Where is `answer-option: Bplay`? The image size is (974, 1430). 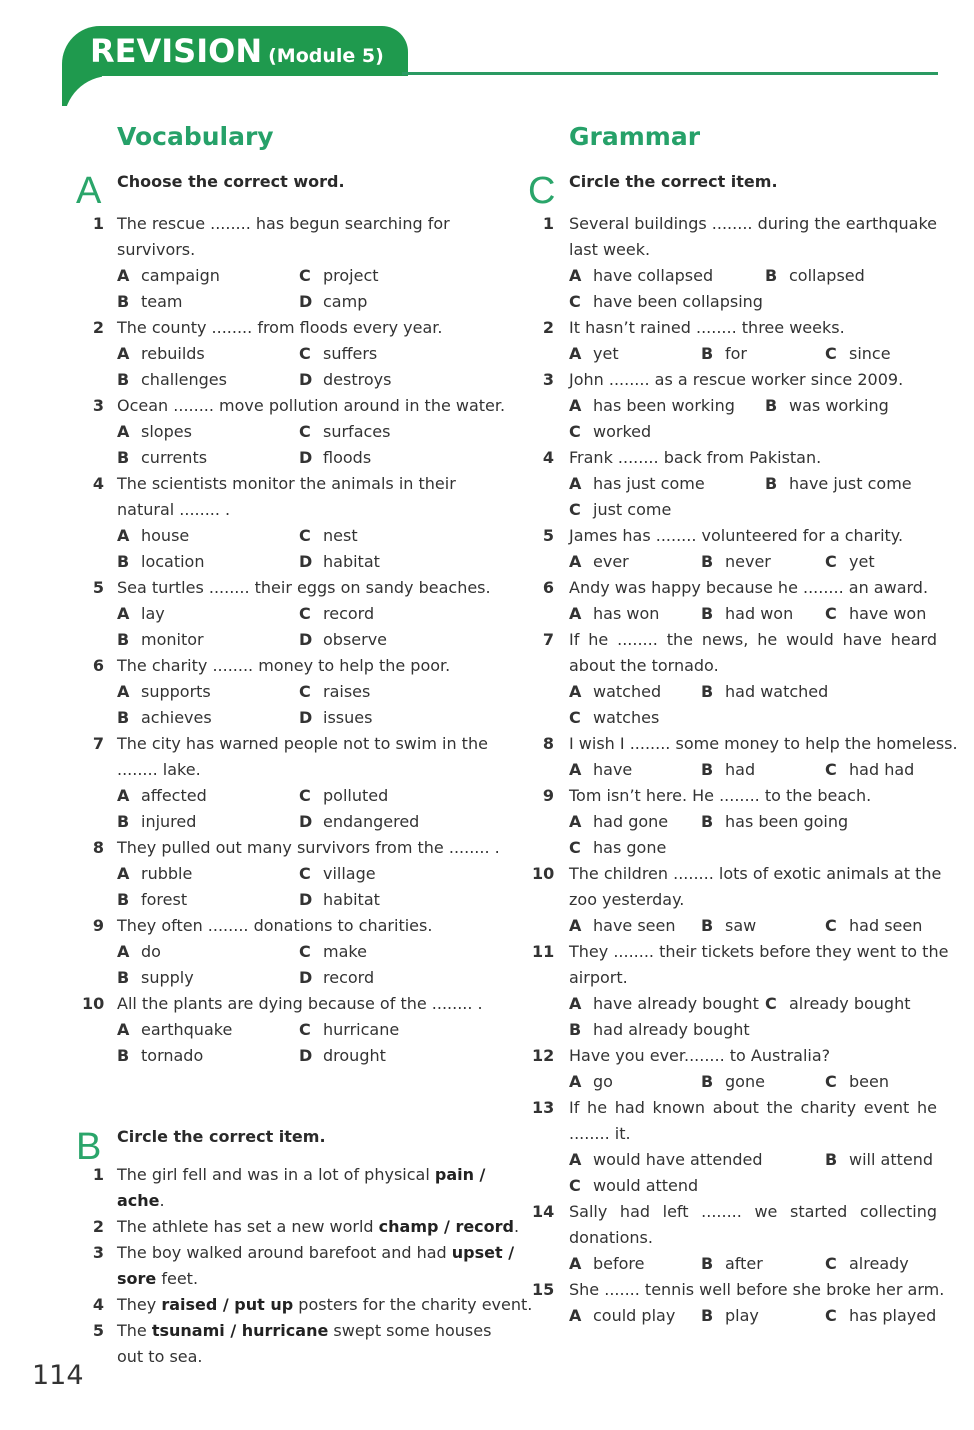
answer-option: Bplay is located at coordinates (730, 1316).